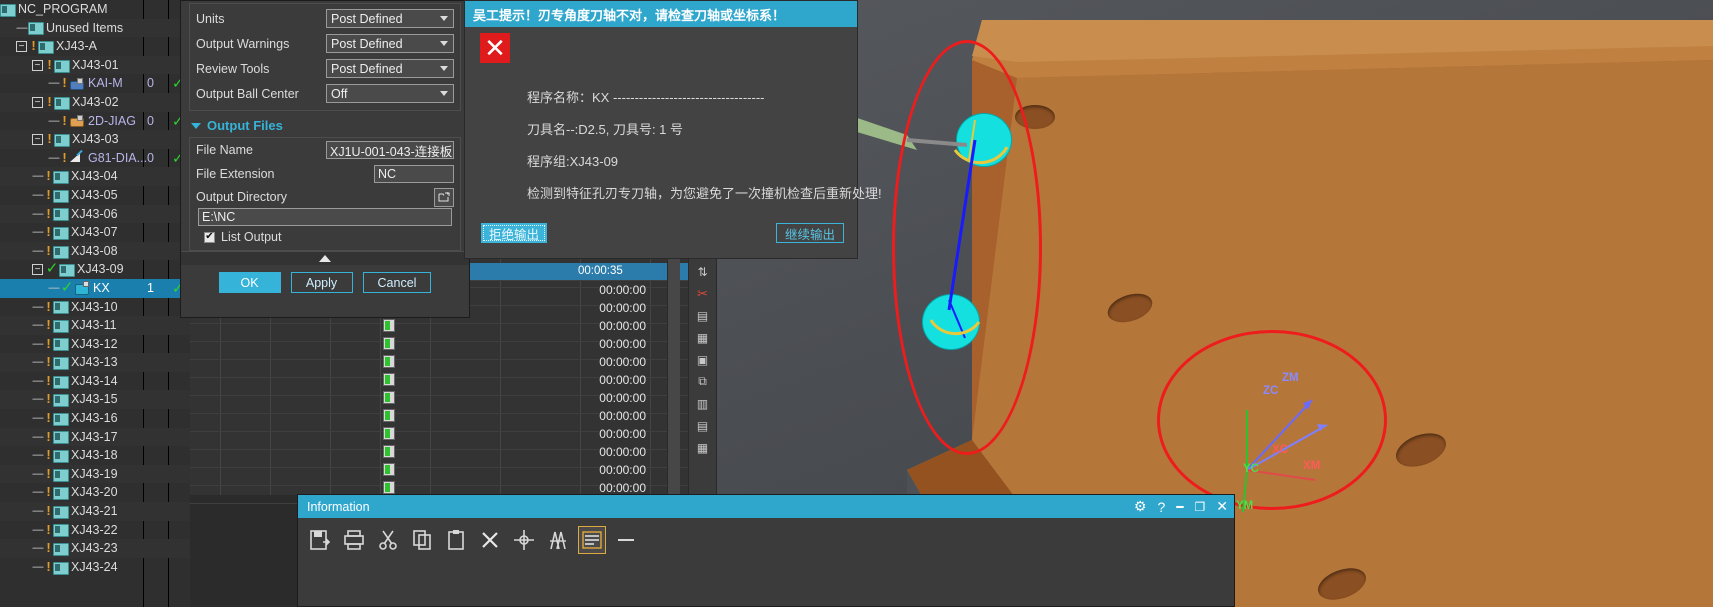  What do you see at coordinates (95, 400) in the screenshot?
I see `sidebar-item-xj43-15: —! XJ43-15` at bounding box center [95, 400].